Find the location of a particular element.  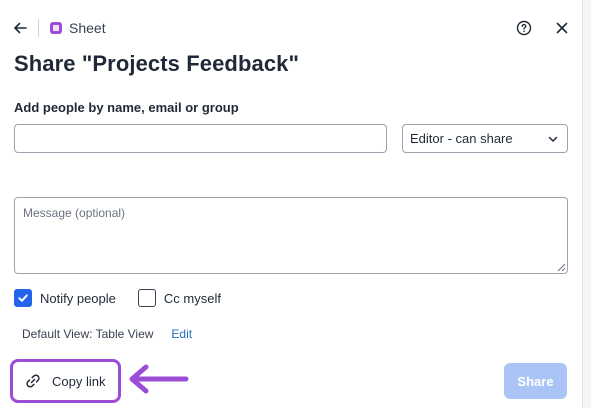

check-icon is located at coordinates (23, 298).